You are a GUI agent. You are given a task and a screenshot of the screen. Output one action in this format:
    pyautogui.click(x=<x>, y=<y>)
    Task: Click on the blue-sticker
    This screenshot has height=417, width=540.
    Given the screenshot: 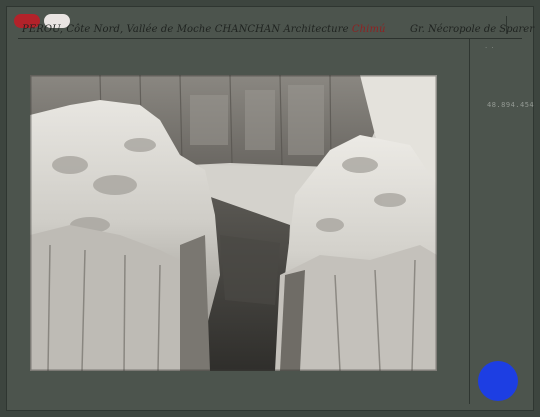 What is the action you would take?
    pyautogui.click(x=498, y=381)
    